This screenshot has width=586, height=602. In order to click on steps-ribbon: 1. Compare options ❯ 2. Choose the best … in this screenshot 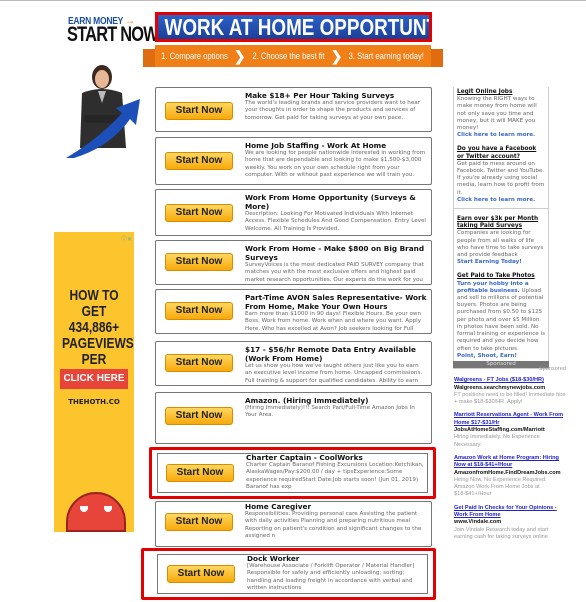, I will do `click(293, 56)`.